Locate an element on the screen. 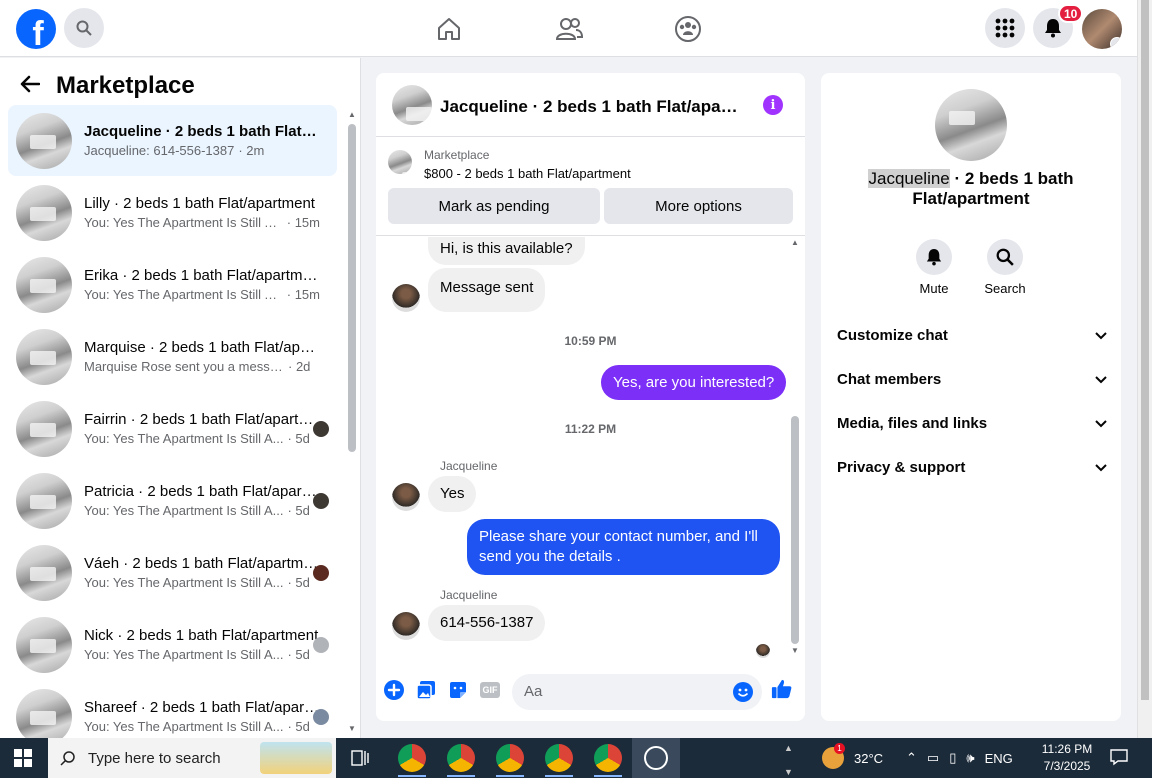 The image size is (1152, 778). search-action: Search is located at coordinates (1005, 267).